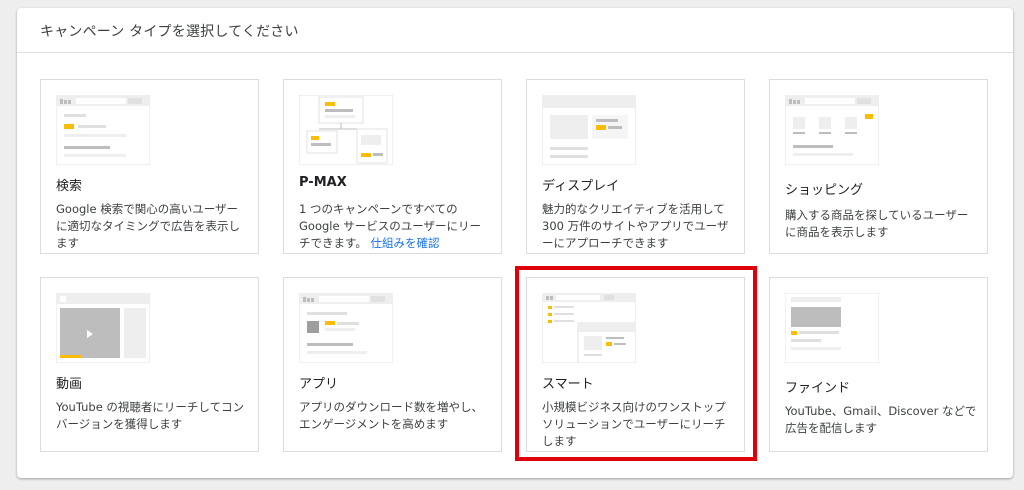 The image size is (1024, 490). What do you see at coordinates (877, 223) in the screenshot?
I see `card-description: 購入する商品を探しているユーザーに商品を表示します` at bounding box center [877, 223].